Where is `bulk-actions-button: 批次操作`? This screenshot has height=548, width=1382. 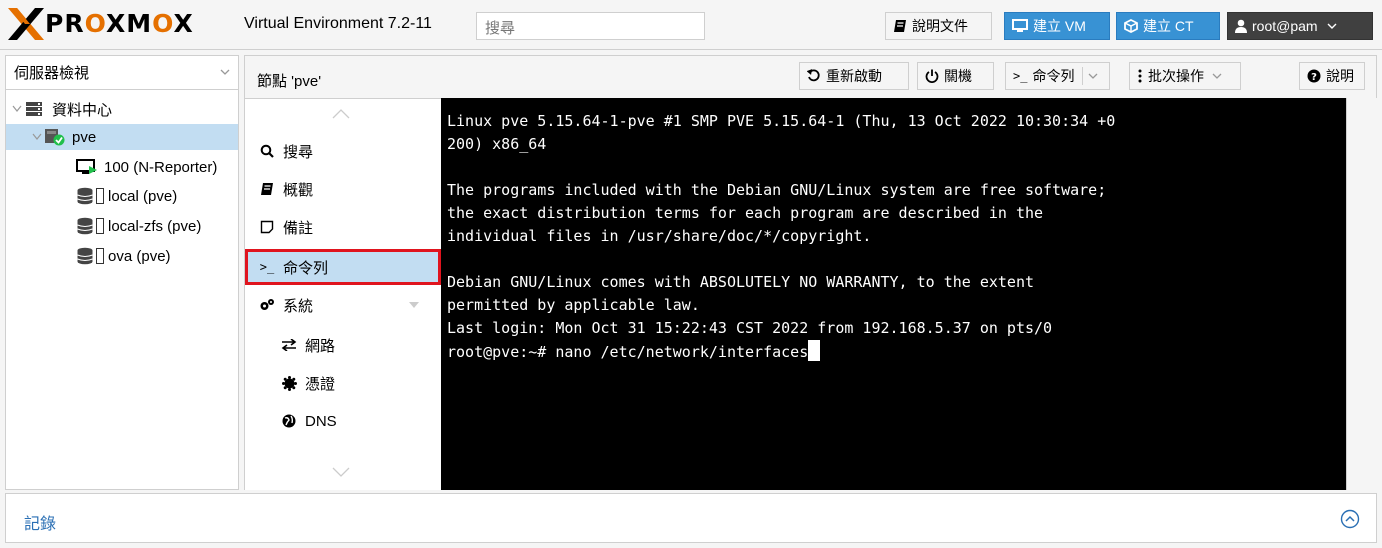 bulk-actions-button: 批次操作 is located at coordinates (1185, 76).